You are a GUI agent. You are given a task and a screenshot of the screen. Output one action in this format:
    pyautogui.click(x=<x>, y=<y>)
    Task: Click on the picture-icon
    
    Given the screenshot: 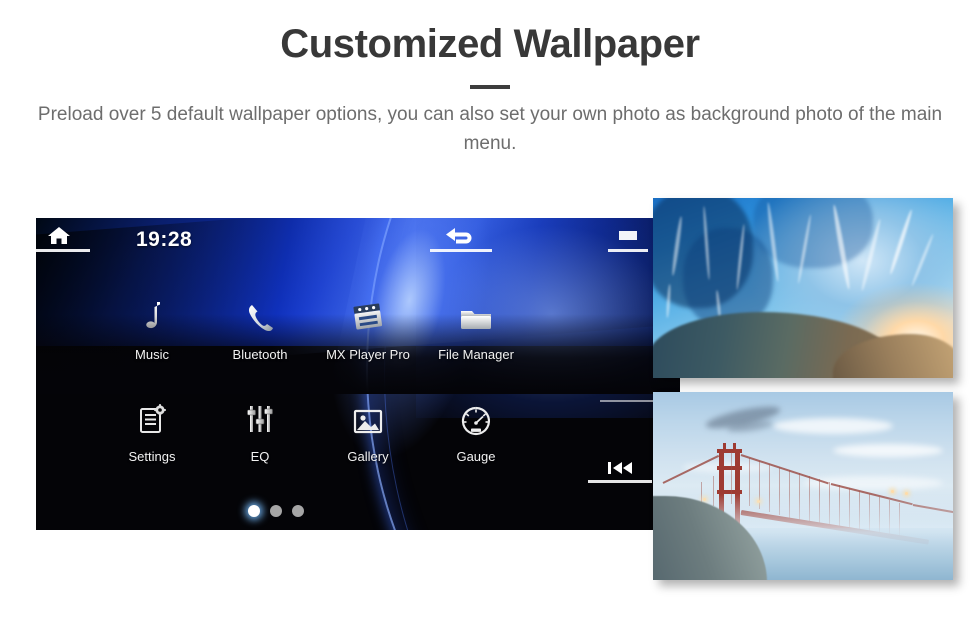 What is the action you would take?
    pyautogui.click(x=368, y=419)
    